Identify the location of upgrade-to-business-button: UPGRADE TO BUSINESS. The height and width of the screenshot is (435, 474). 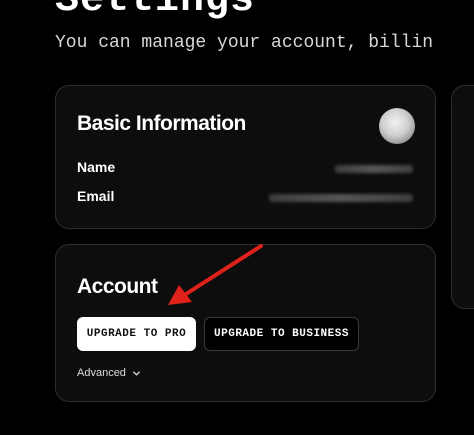
(281, 334).